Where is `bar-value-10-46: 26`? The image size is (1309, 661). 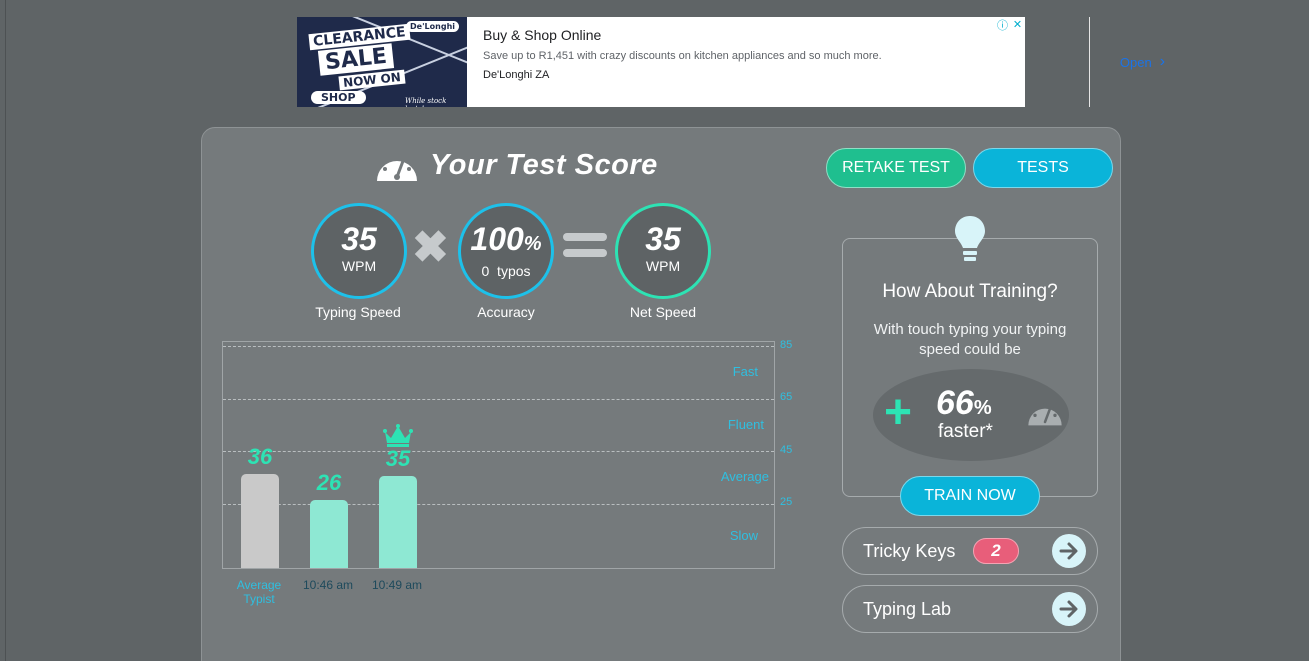
bar-value-10-46: 26 is located at coordinates (329, 482).